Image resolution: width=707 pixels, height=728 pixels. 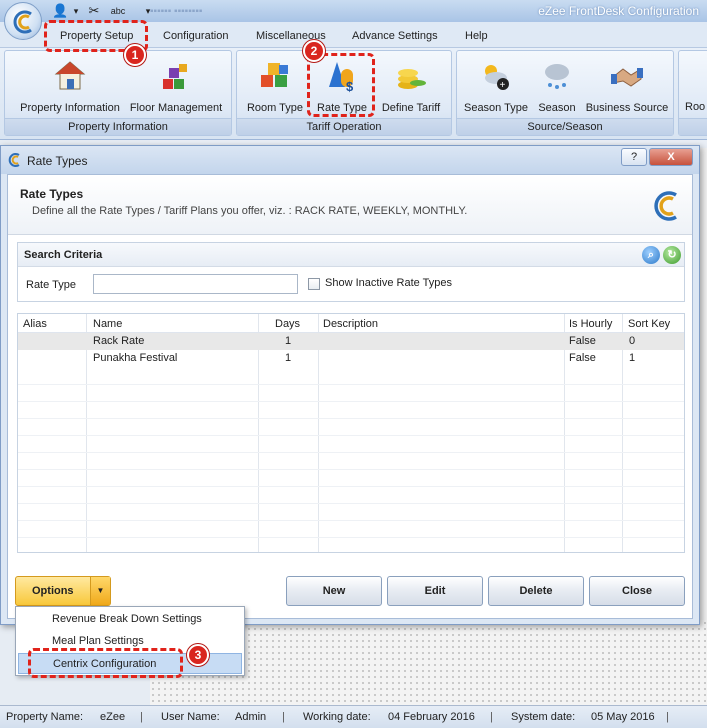 I want to click on property-name-label: Property Name:, so click(x=45, y=717).